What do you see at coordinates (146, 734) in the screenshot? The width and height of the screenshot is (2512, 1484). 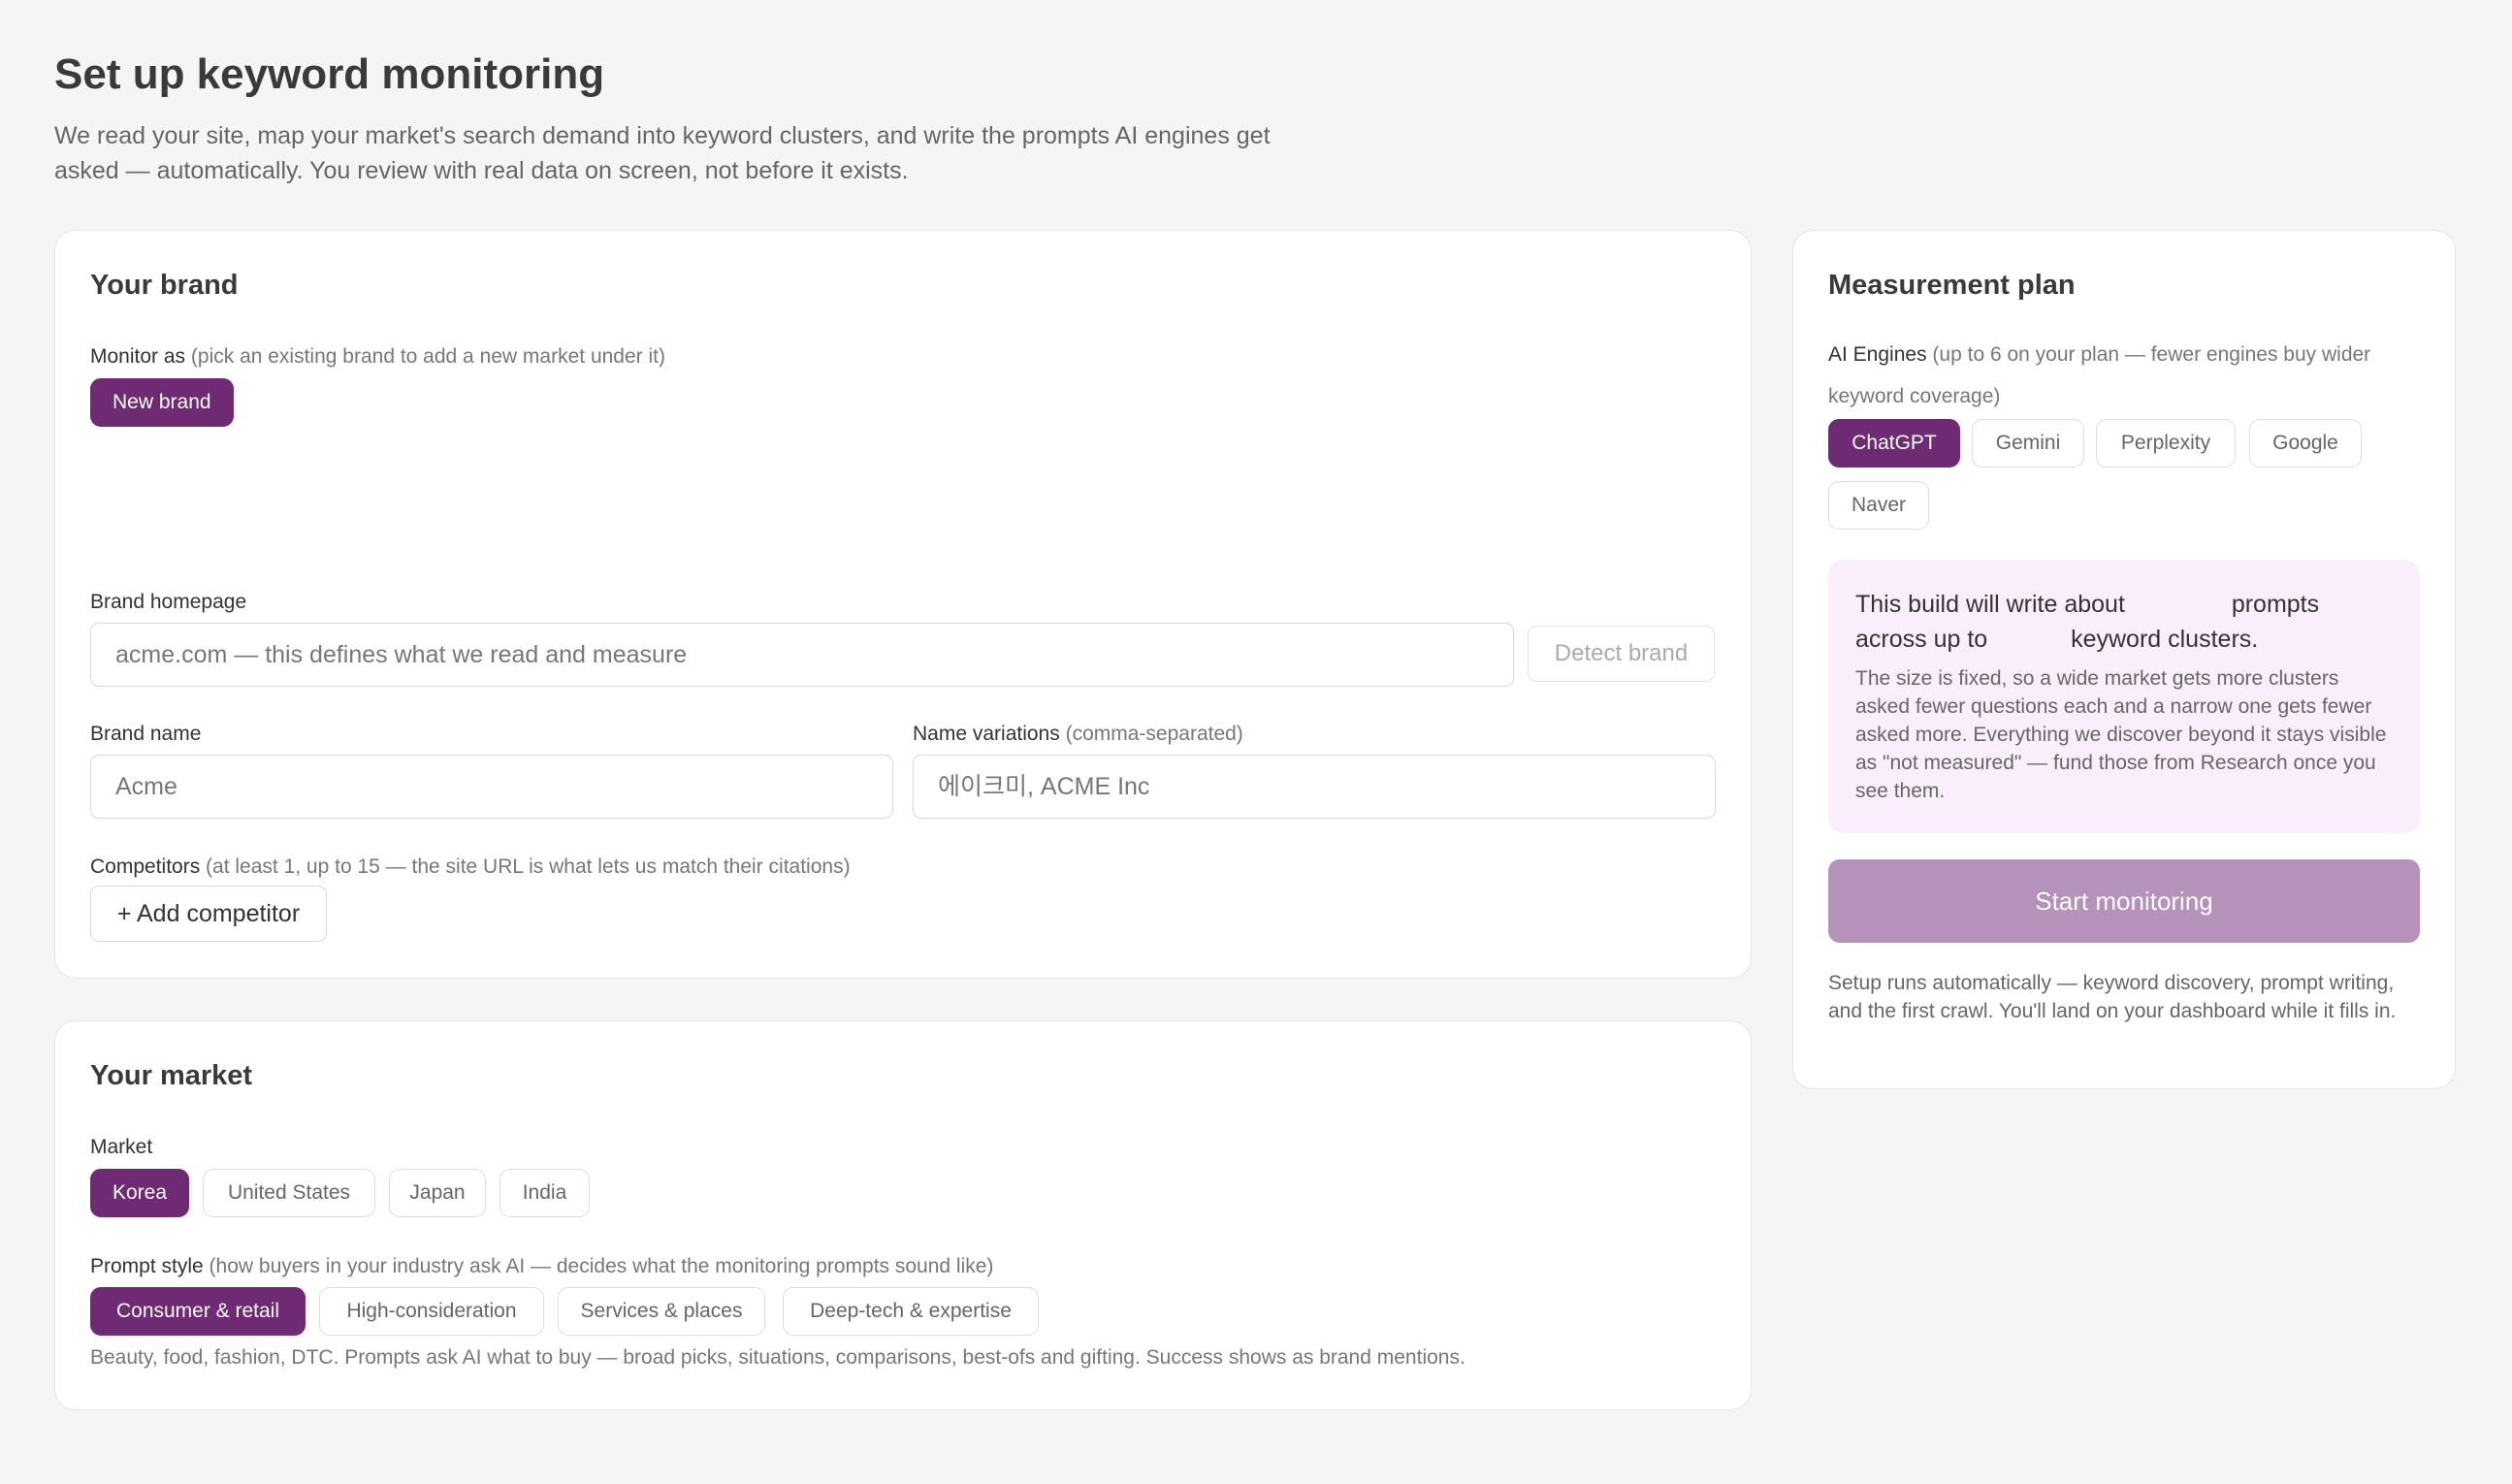 I see `brand-name-label: Brand name` at bounding box center [146, 734].